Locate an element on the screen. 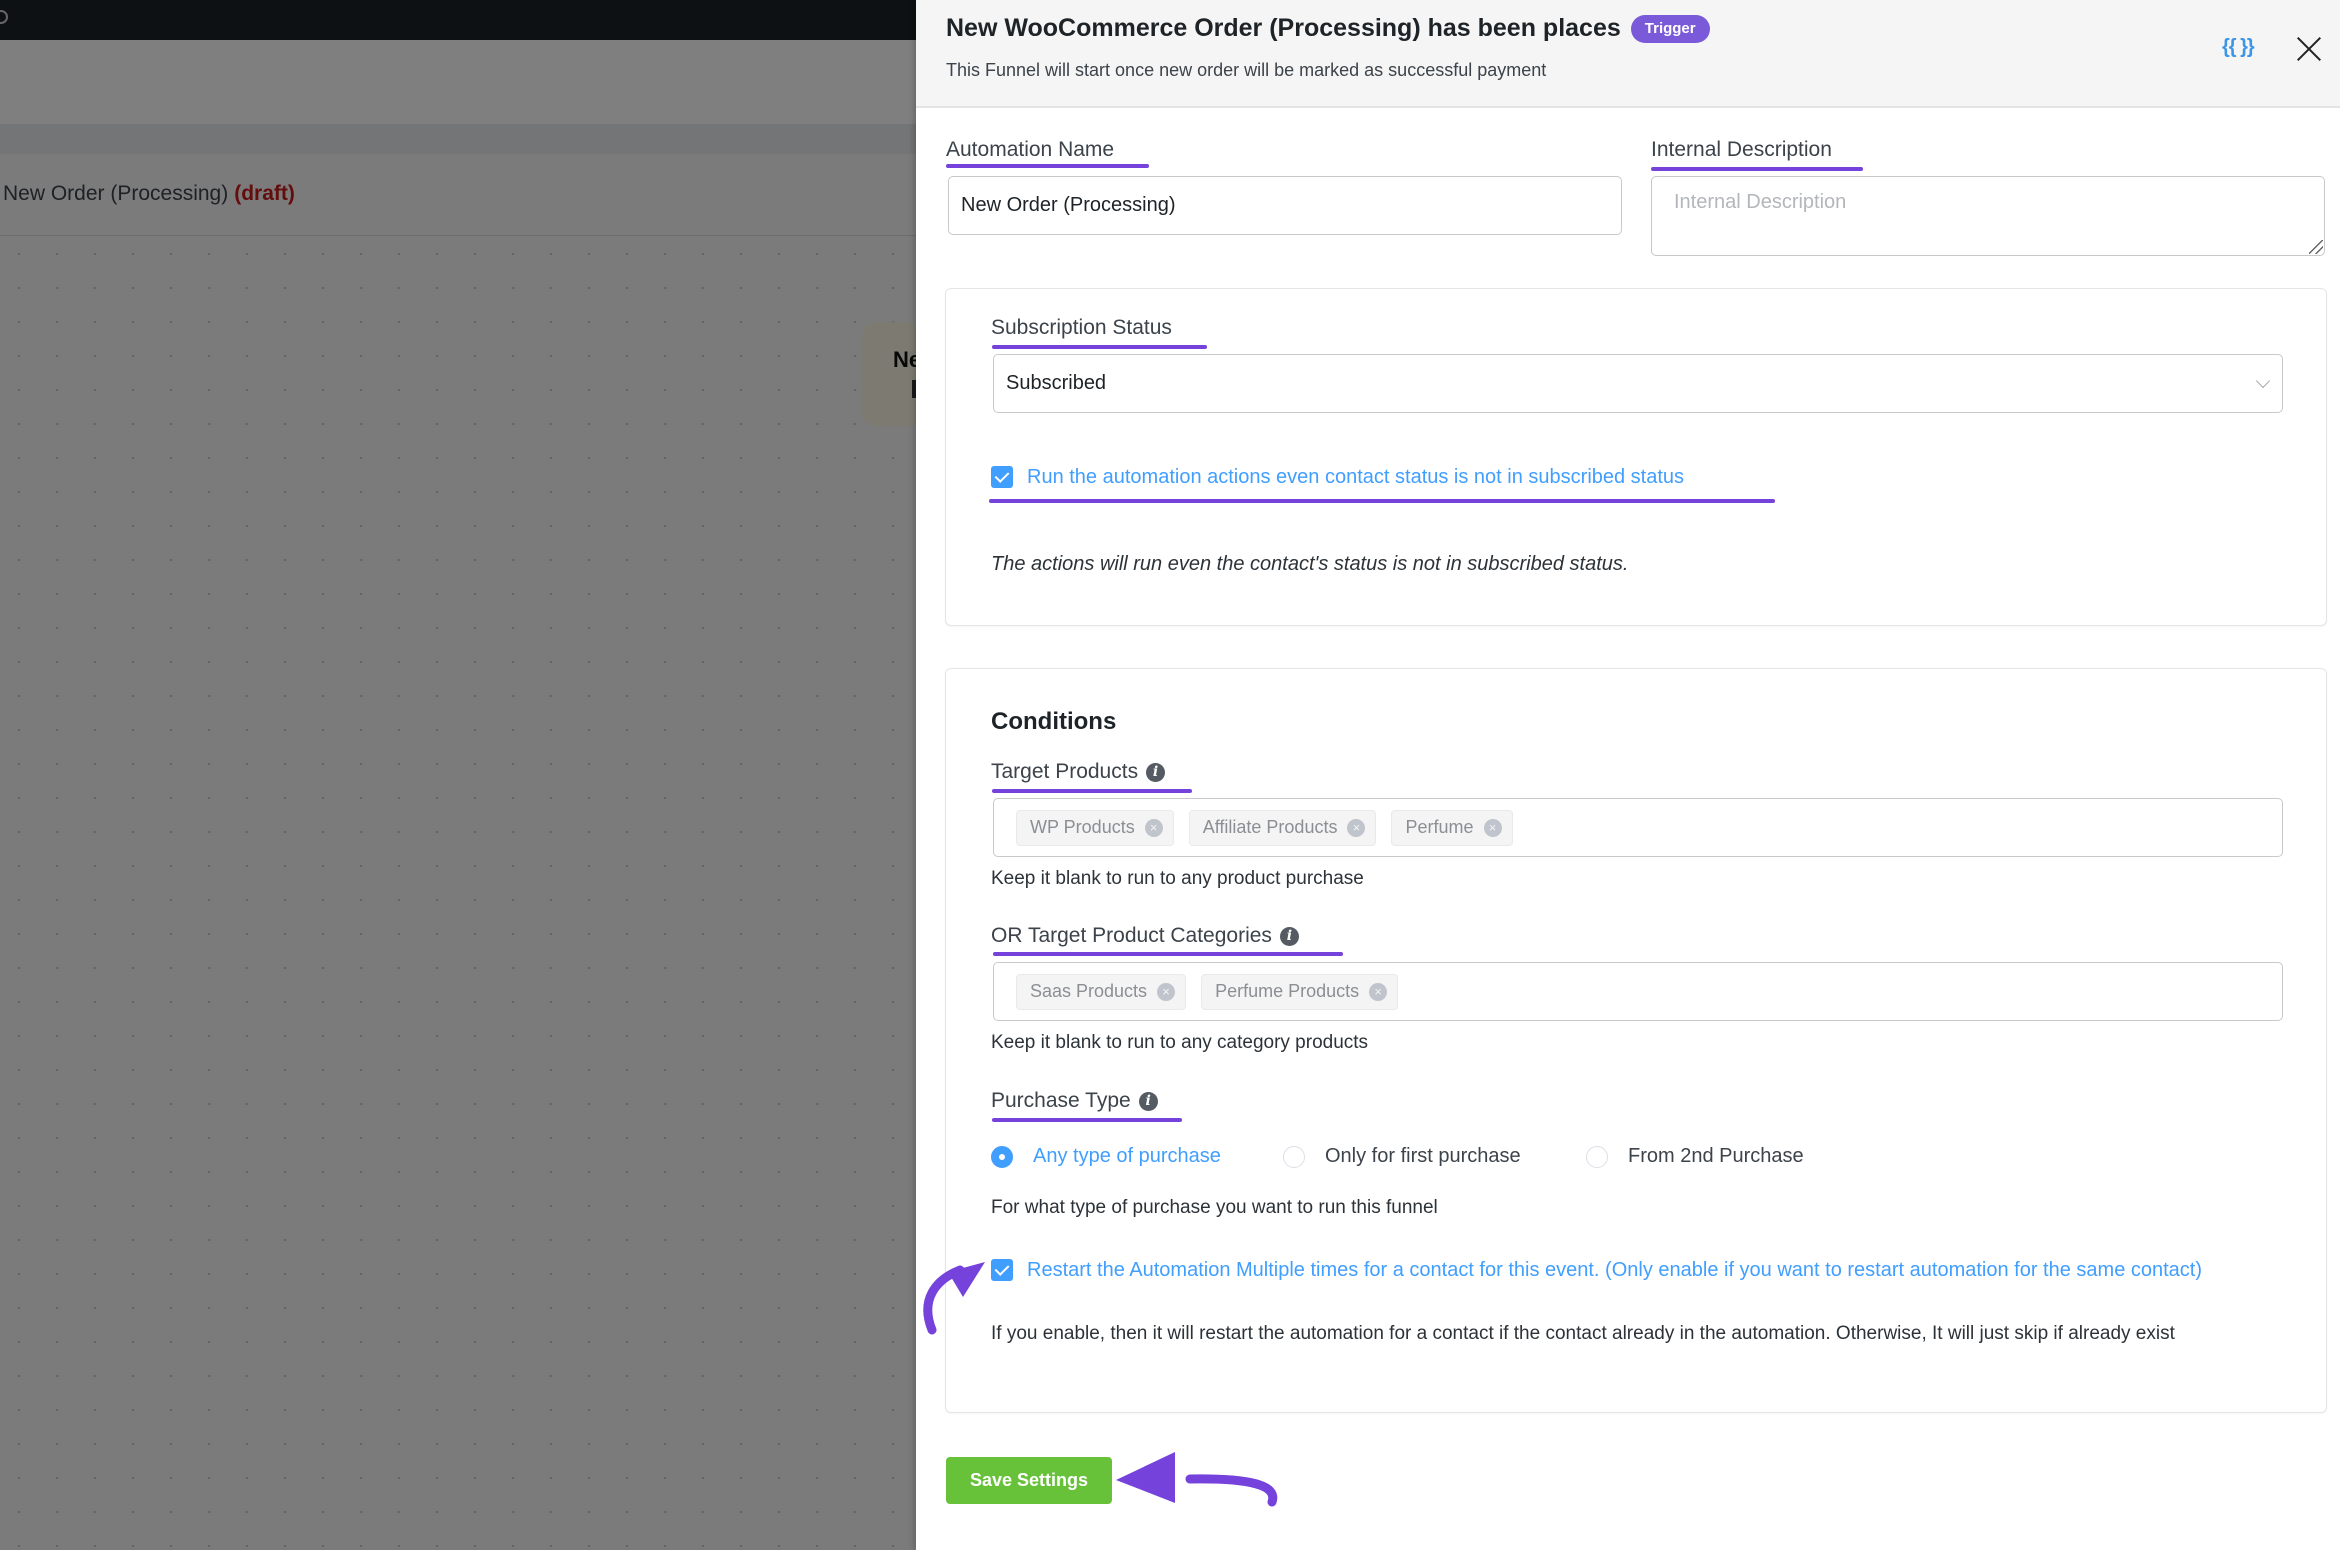 The height and width of the screenshot is (1550, 2340). subscription-status-label: Subscription Status is located at coordinates (1081, 327).